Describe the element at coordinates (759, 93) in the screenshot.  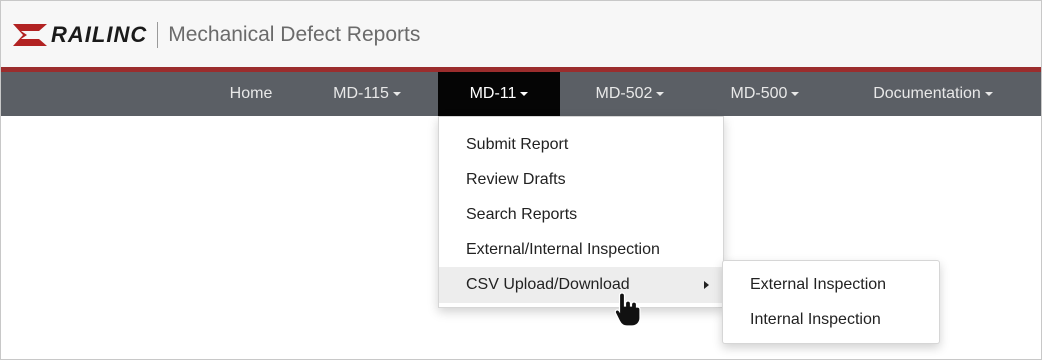
I see `nav-md500-label: MD-500` at that location.